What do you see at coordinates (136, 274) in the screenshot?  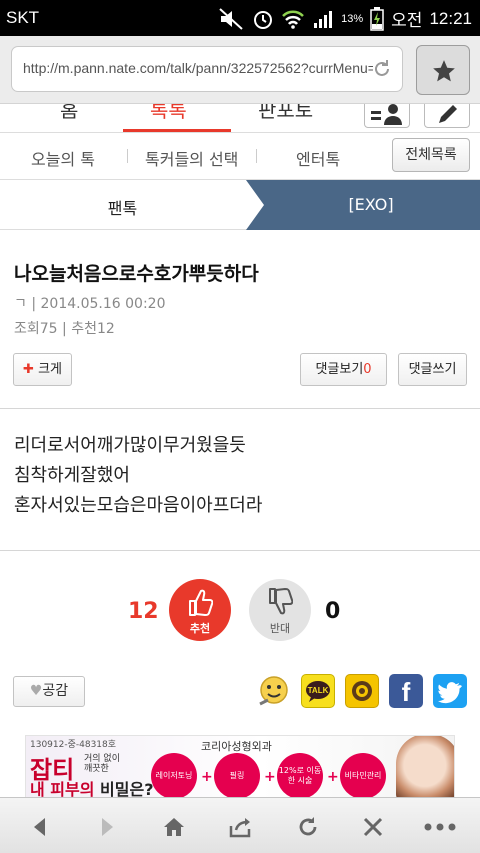 I see `post-title: 나오늘처음으로수호가뿌듯하다` at bounding box center [136, 274].